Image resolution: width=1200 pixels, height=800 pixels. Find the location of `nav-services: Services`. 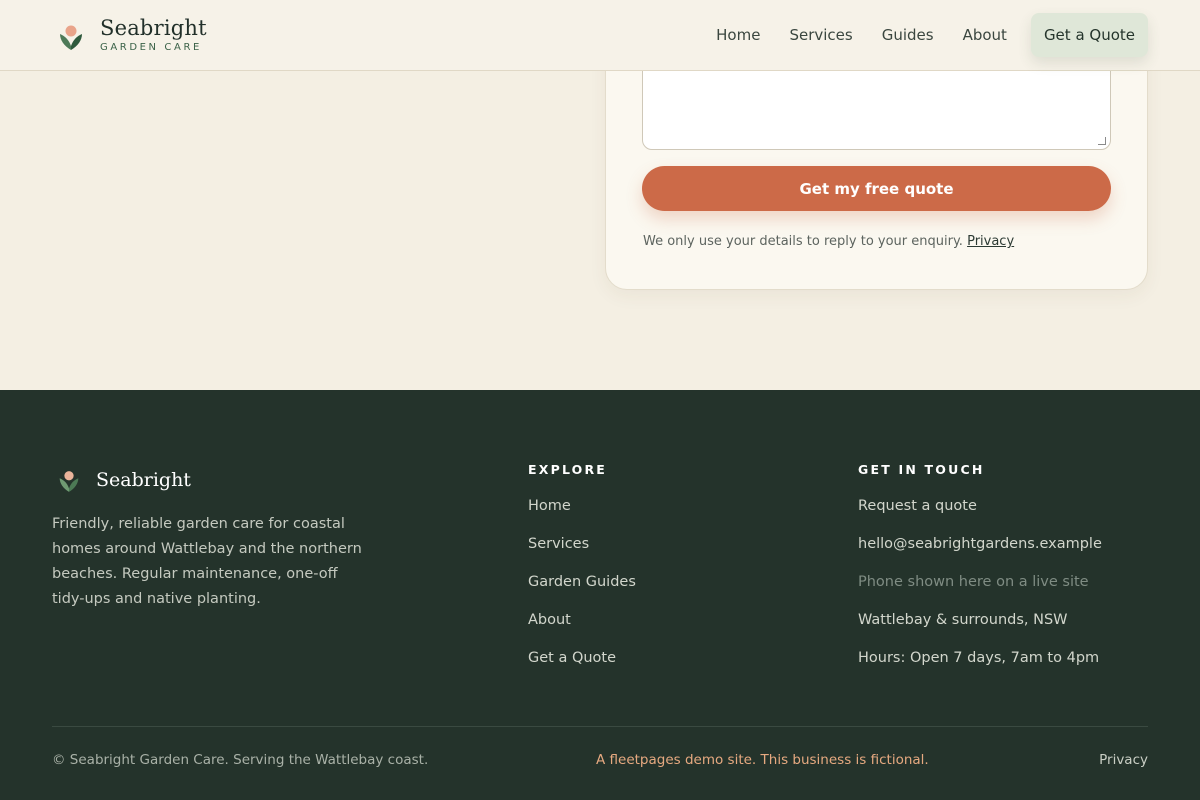

nav-services: Services is located at coordinates (820, 35).